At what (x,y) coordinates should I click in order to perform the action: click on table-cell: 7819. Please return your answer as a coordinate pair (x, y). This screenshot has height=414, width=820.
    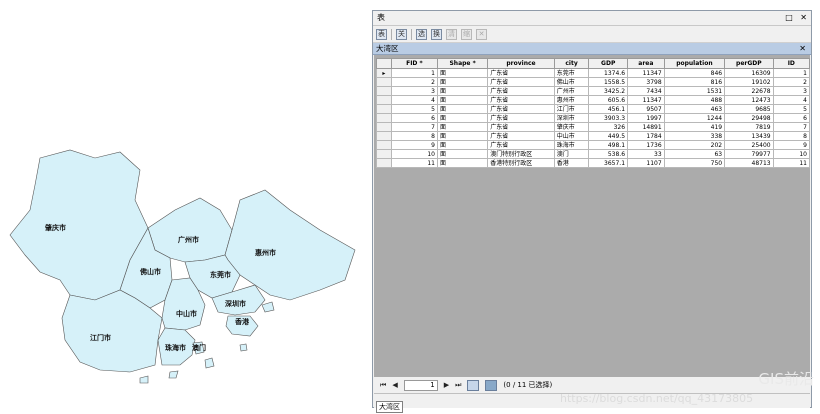
    Looking at the image, I should click on (749, 127).